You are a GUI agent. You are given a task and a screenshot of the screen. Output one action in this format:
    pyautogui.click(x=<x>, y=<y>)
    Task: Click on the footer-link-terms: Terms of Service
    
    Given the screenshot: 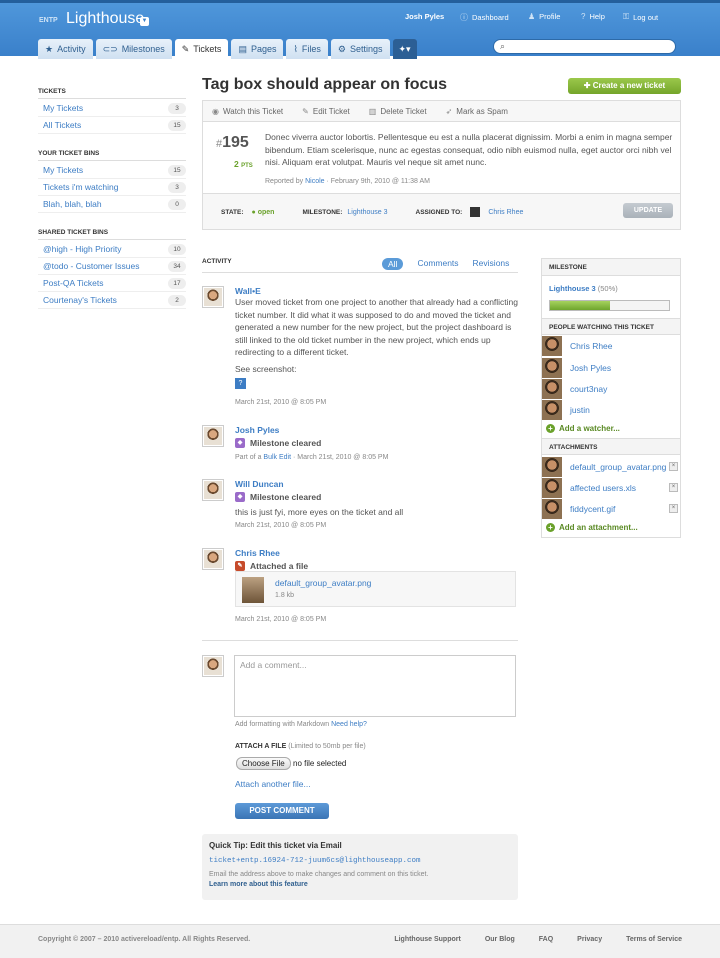 What is the action you would take?
    pyautogui.click(x=654, y=939)
    